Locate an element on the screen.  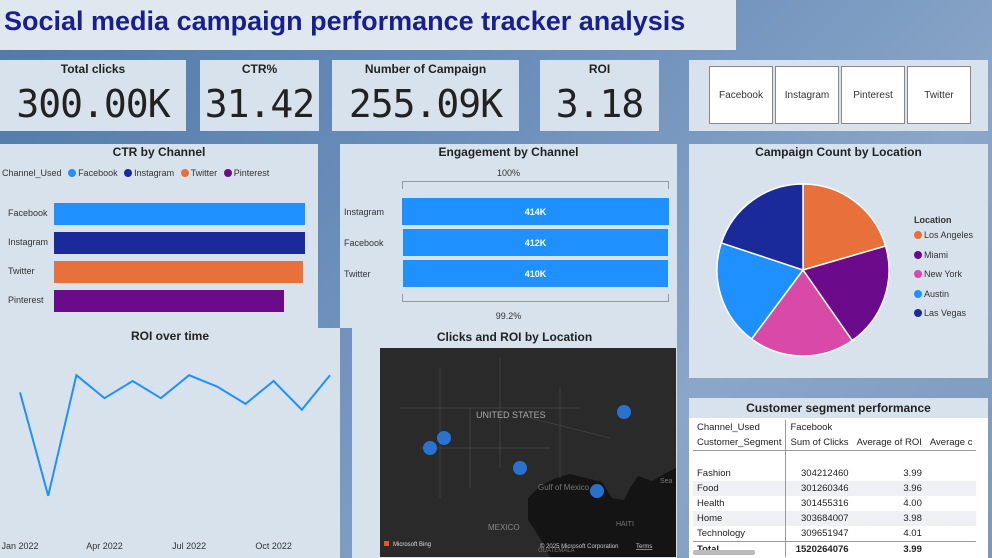
x-tick-label: Jan 2022 is located at coordinates (19, 546).